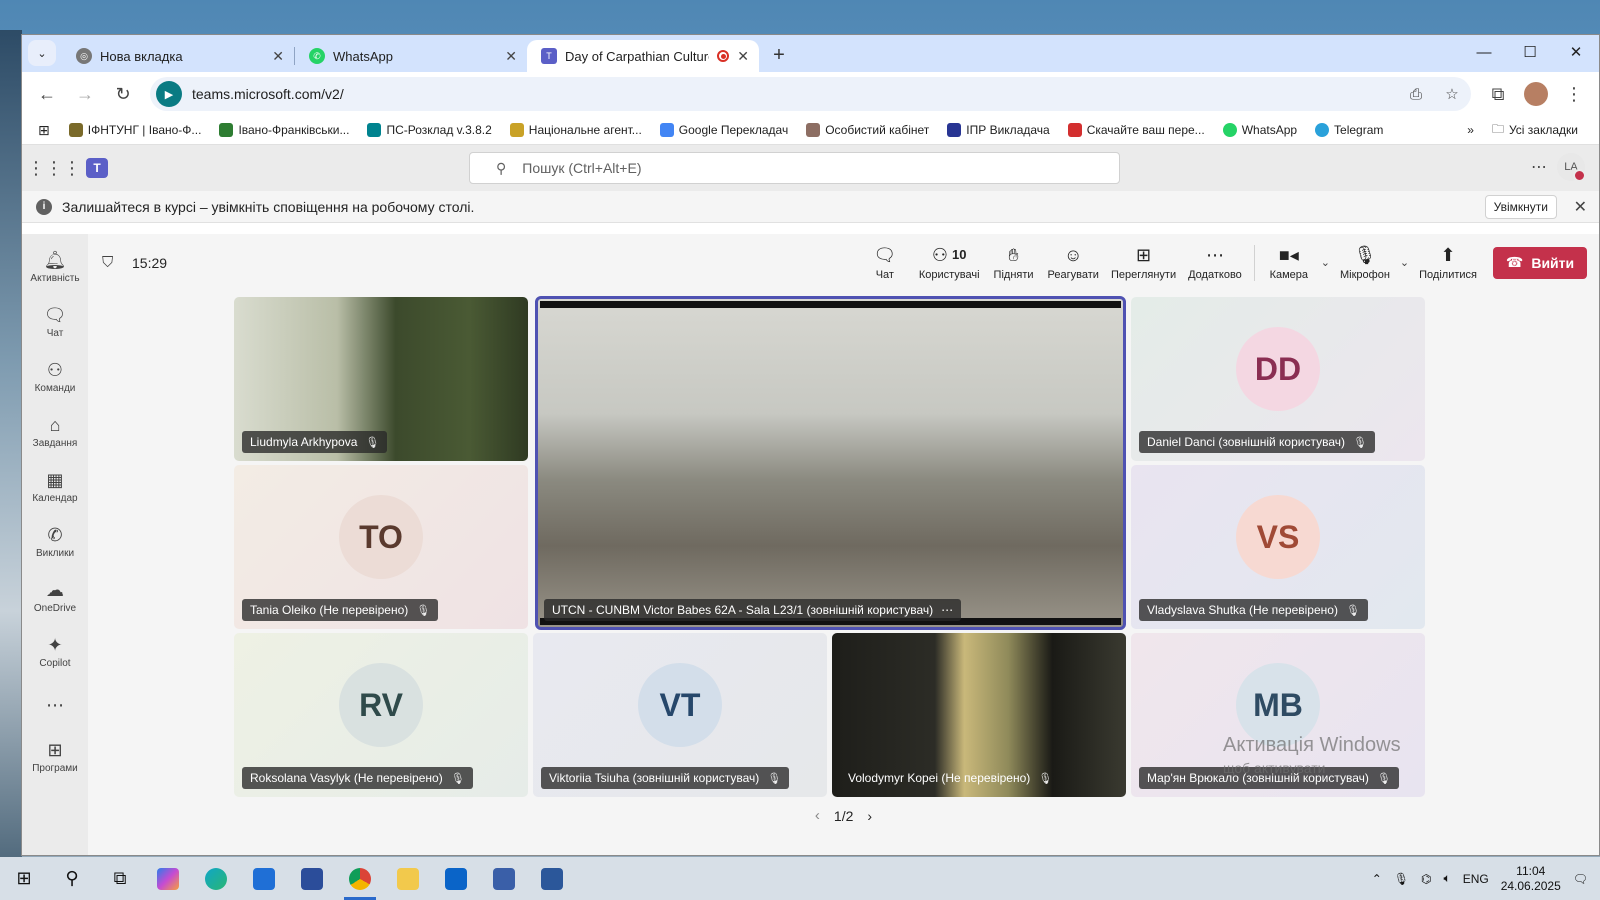  What do you see at coordinates (55, 597) in the screenshot?
I see `rail-item-onedrive: ☁ OneDrive` at bounding box center [55, 597].